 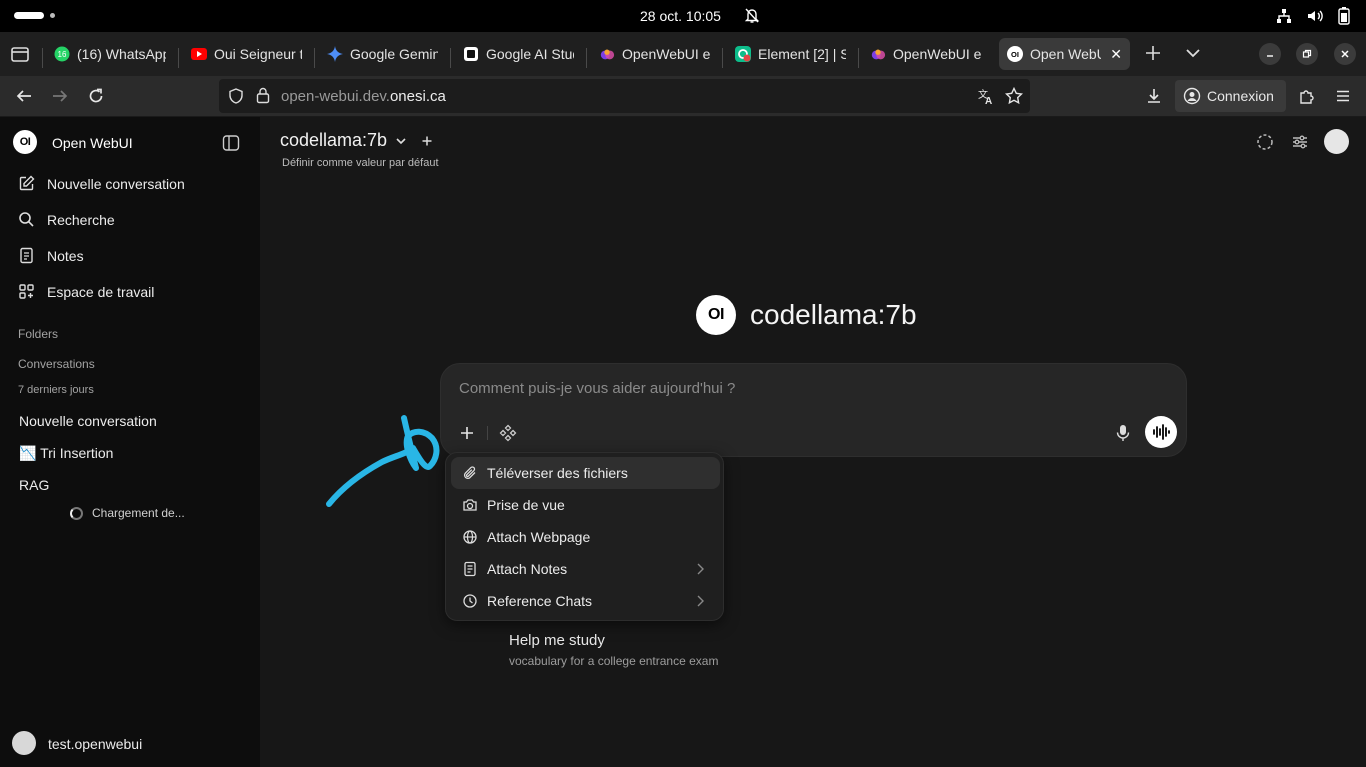 I want to click on browser-menu-button, so click(x=1343, y=96).